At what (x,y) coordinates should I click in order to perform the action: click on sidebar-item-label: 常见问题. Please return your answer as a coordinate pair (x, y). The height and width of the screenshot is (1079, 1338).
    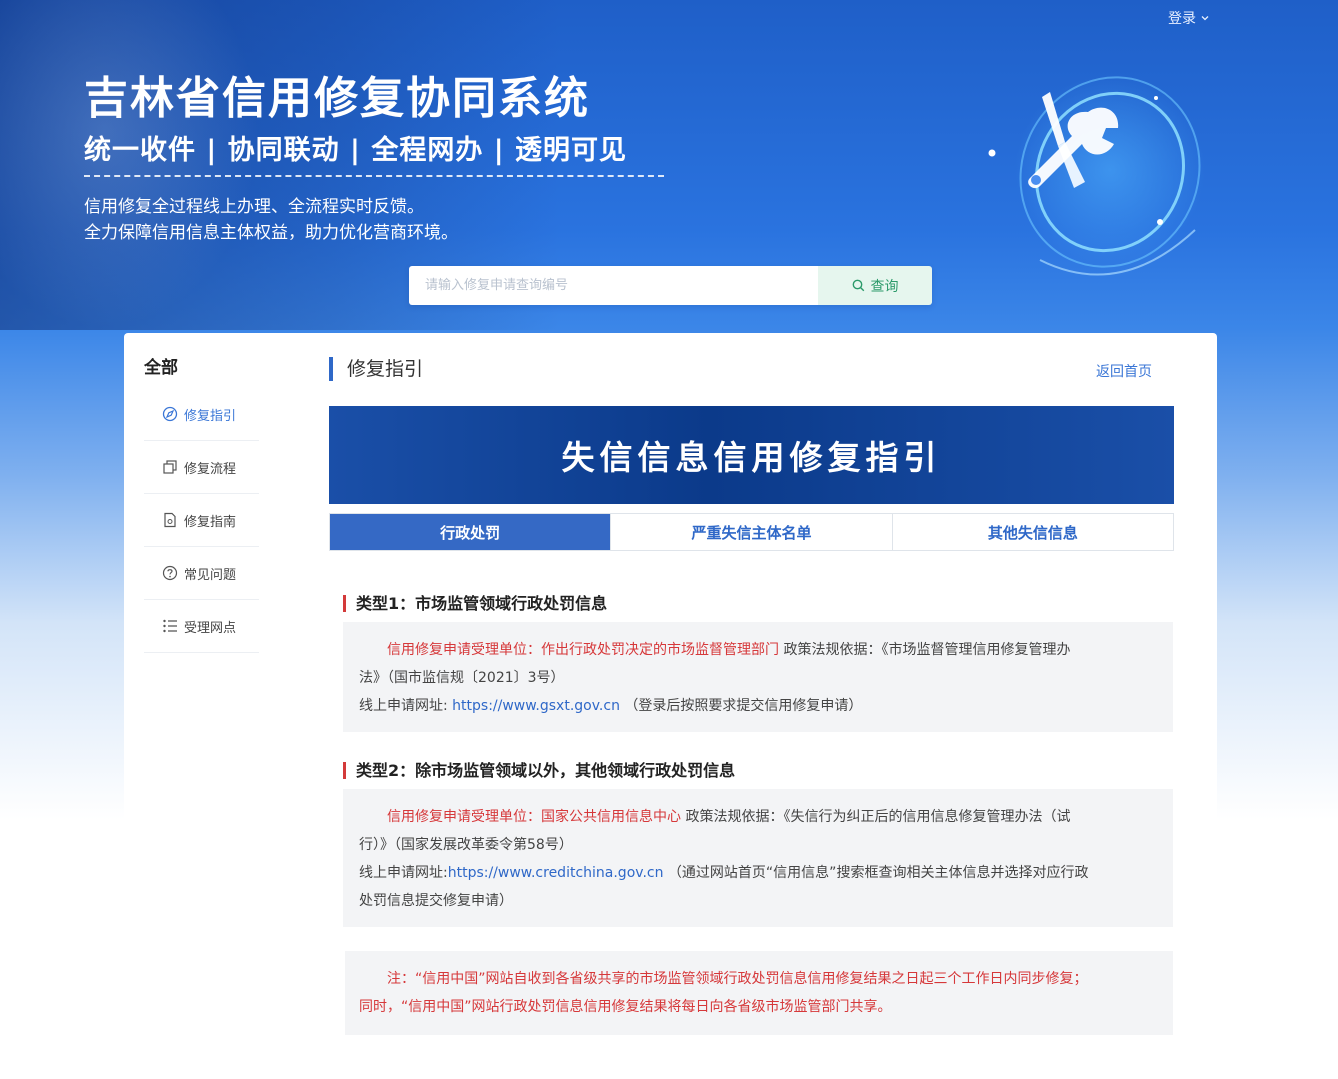
    Looking at the image, I should click on (210, 575).